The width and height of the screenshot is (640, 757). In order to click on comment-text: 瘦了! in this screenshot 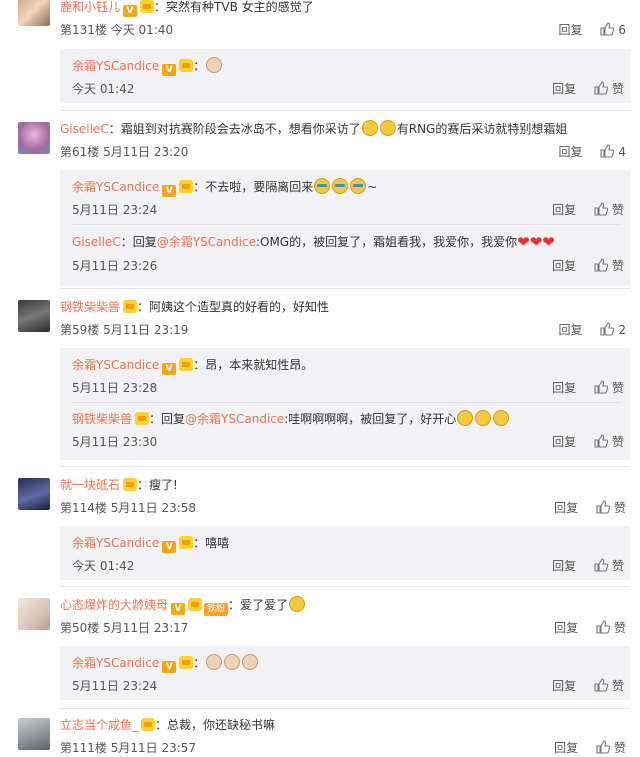, I will do `click(163, 485)`.